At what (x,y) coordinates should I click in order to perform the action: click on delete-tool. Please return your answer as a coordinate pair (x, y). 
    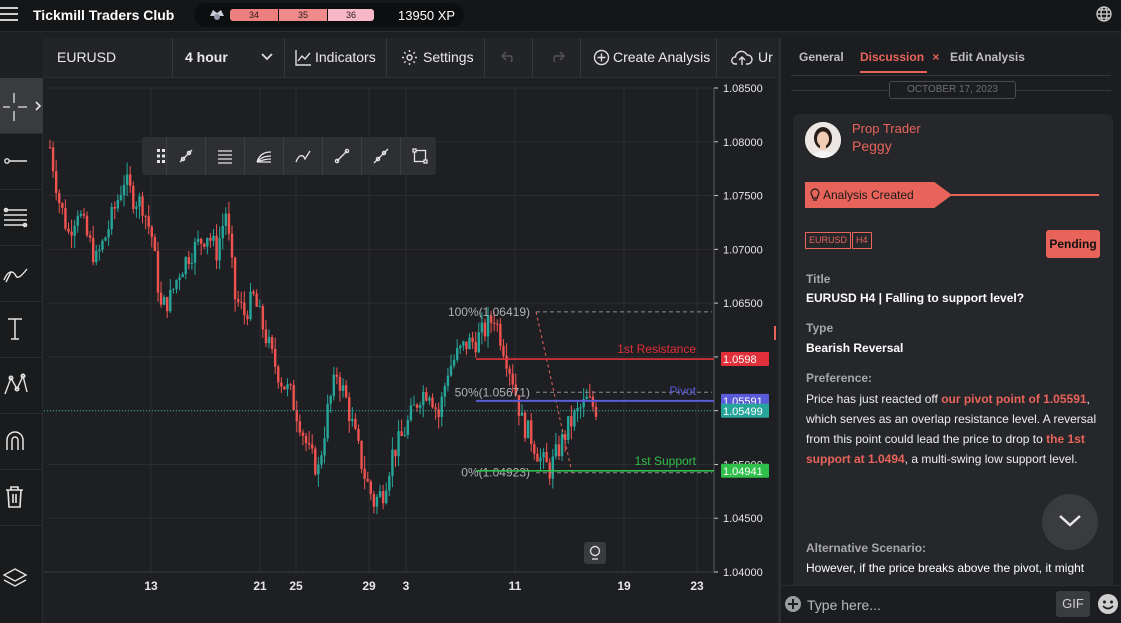
    Looking at the image, I should click on (21, 498).